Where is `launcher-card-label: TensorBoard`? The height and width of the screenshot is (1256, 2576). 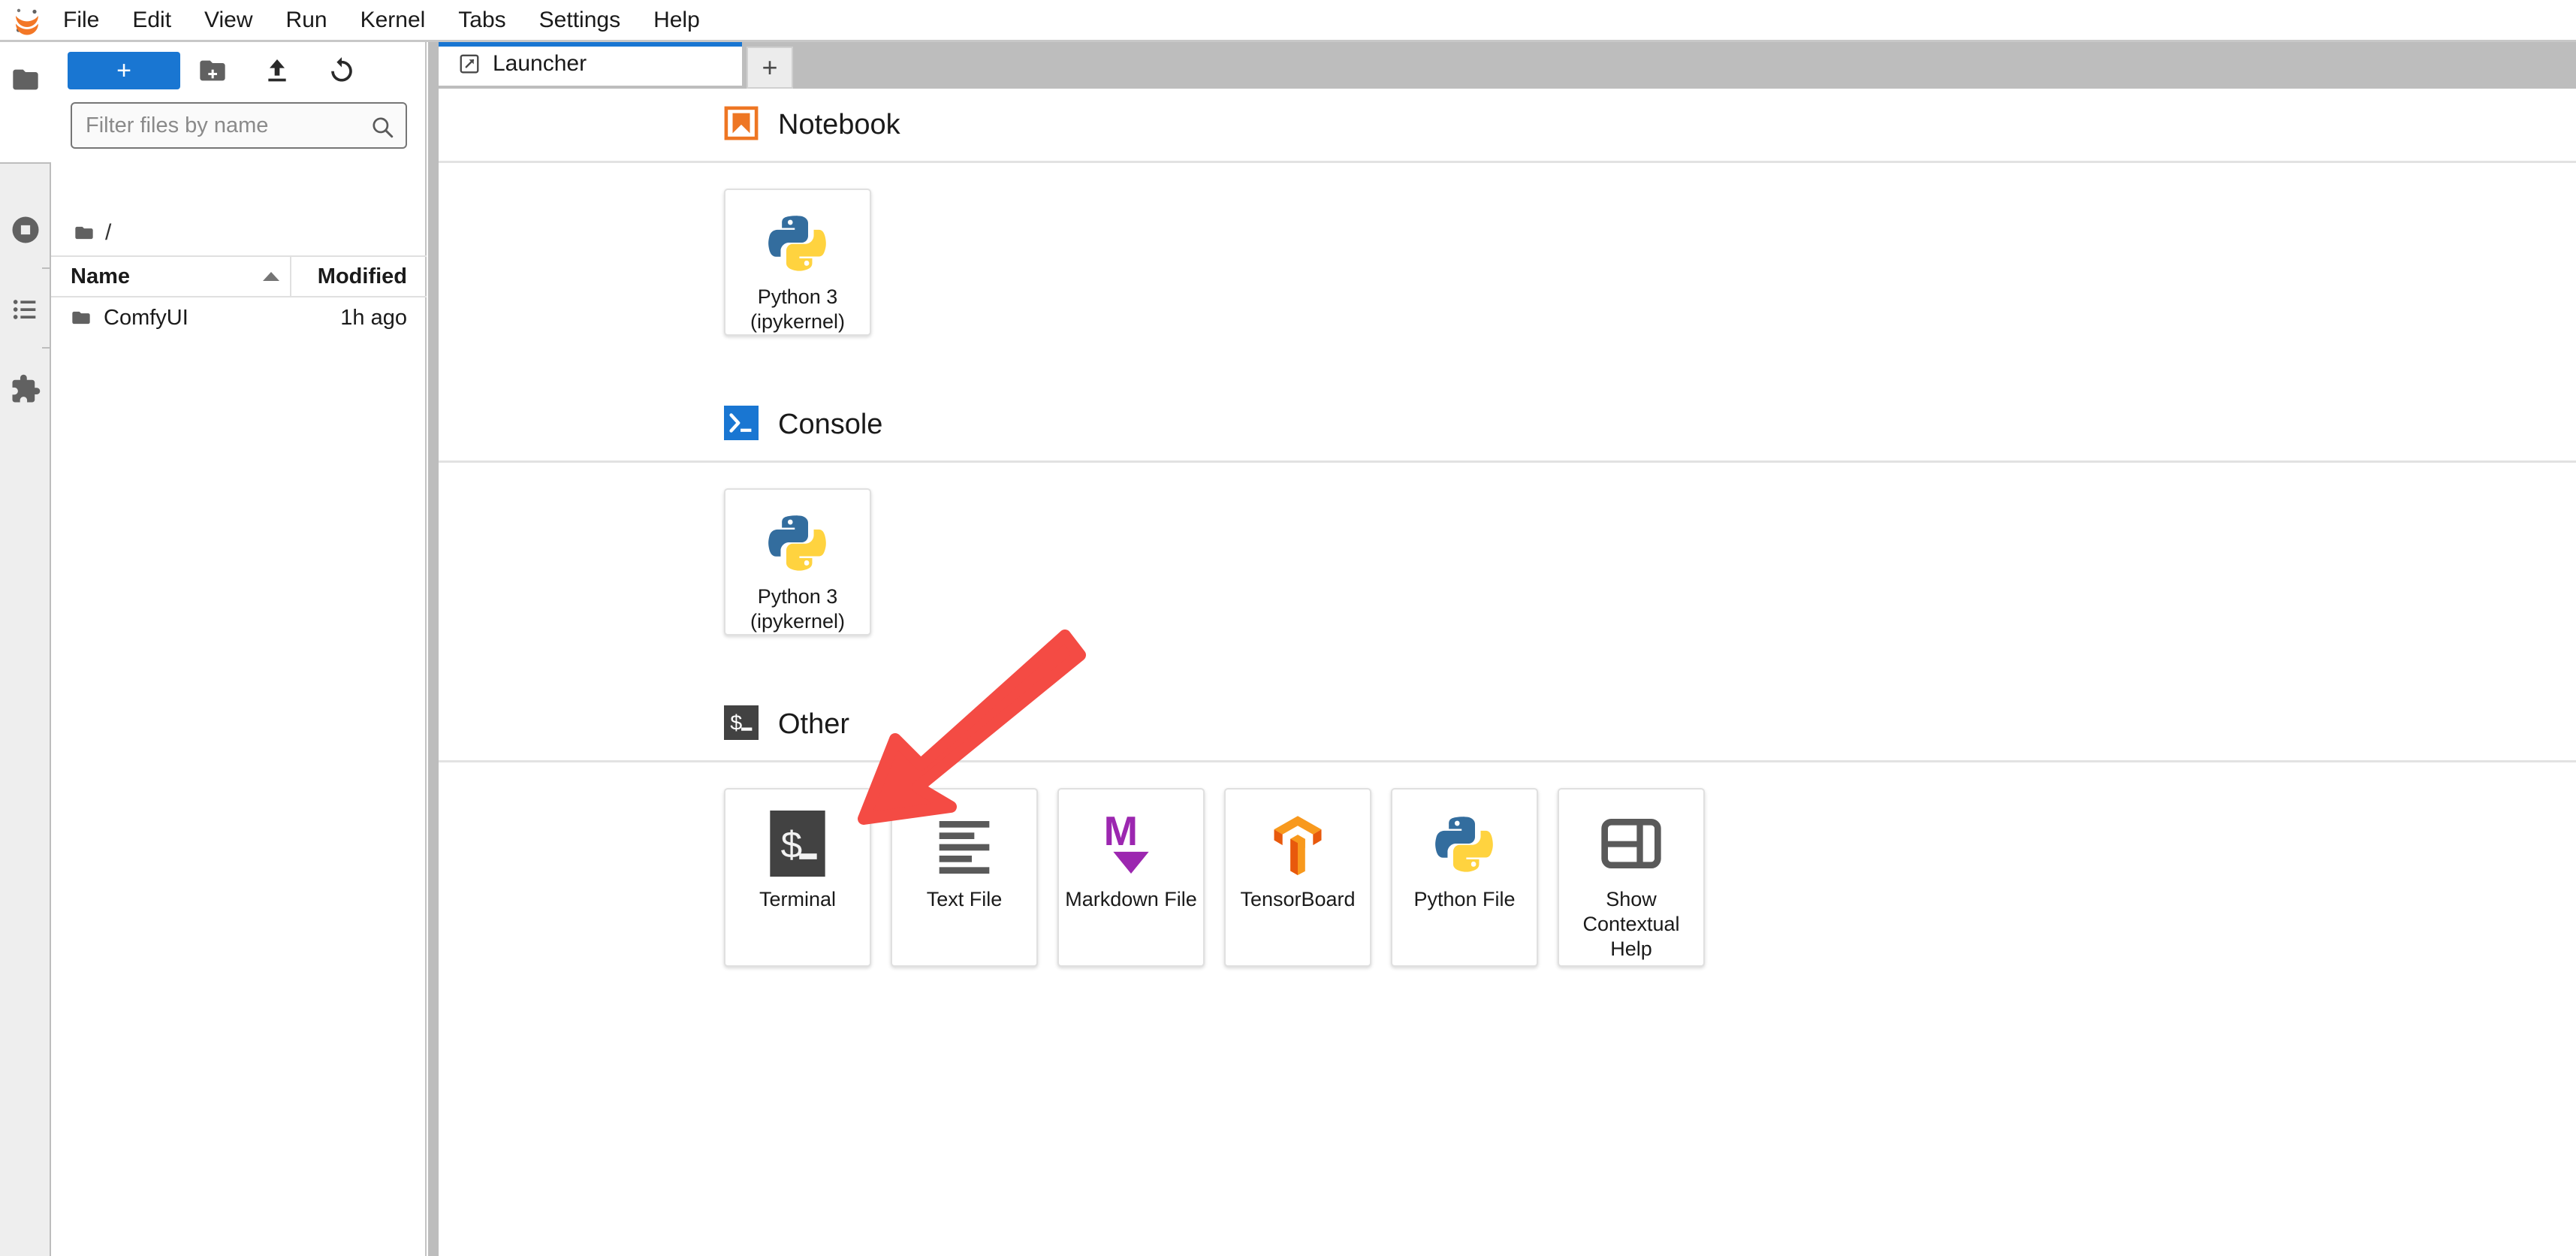 launcher-card-label: TensorBoard is located at coordinates (1298, 899).